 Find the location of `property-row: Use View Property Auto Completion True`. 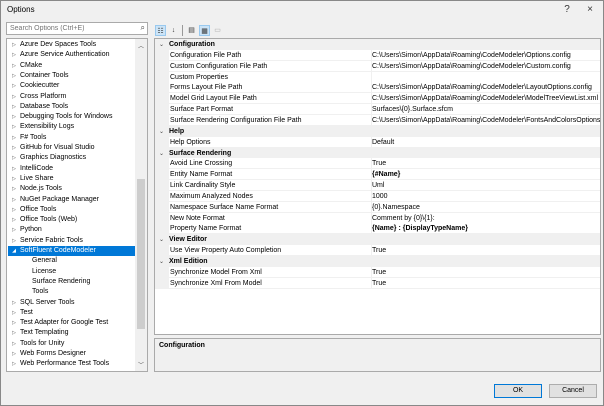

property-row: Use View Property Auto Completion True is located at coordinates (377, 251).